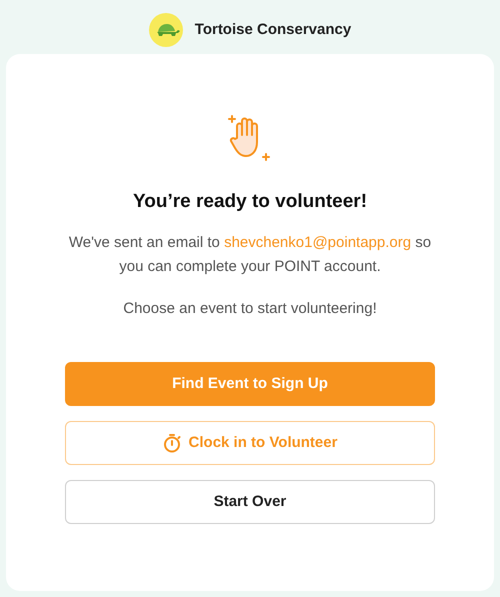  I want to click on email-sent-message: We've sent an email to shevchenko1@pointapp.org so you can complete your POINT account., so click(250, 254).